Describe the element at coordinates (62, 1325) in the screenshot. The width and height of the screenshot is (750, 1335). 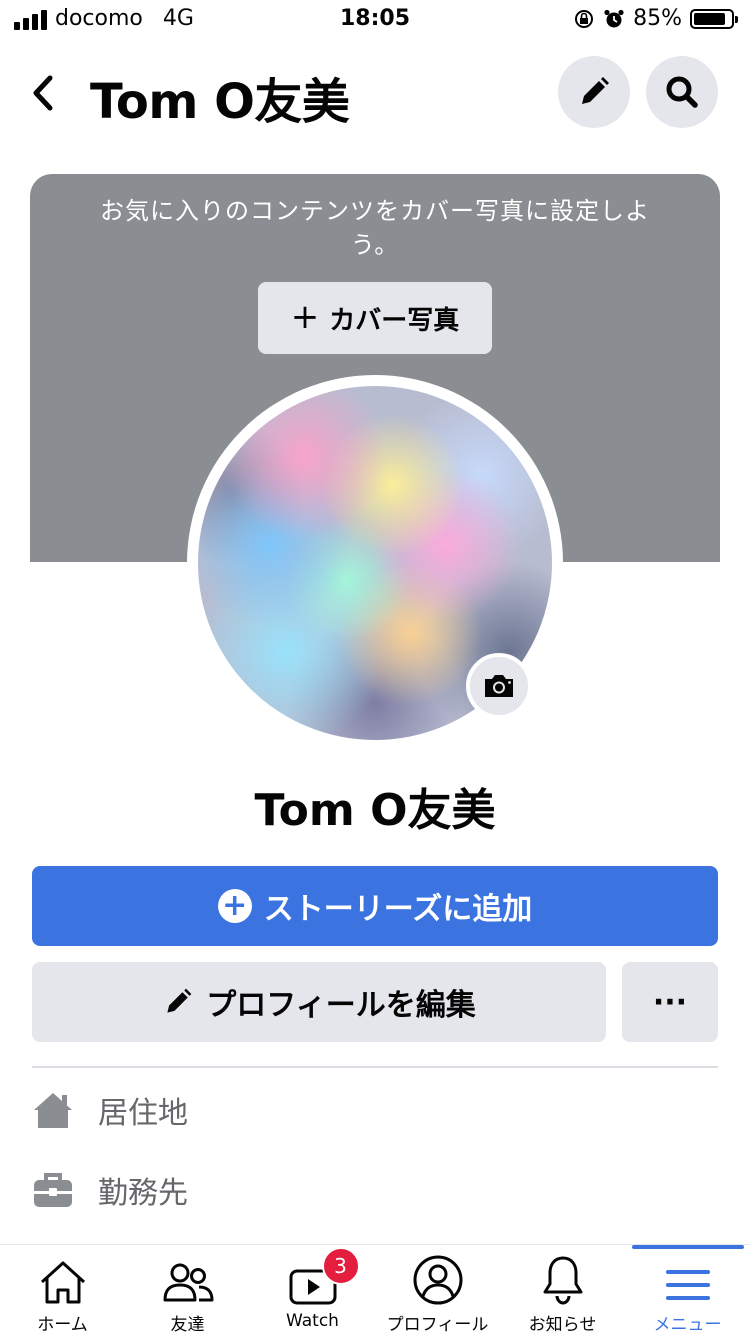
I see `tab-label: ホーム` at that location.